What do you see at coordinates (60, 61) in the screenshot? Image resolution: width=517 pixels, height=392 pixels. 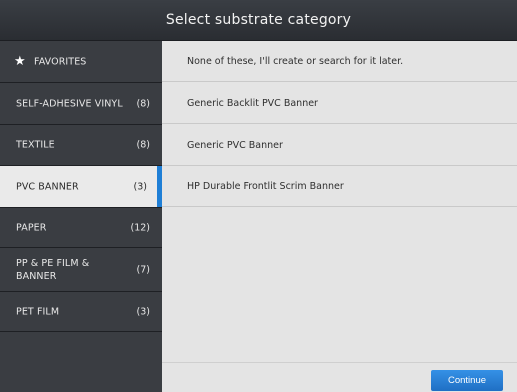 I see `sidebar-item-label: FAVORITES` at bounding box center [60, 61].